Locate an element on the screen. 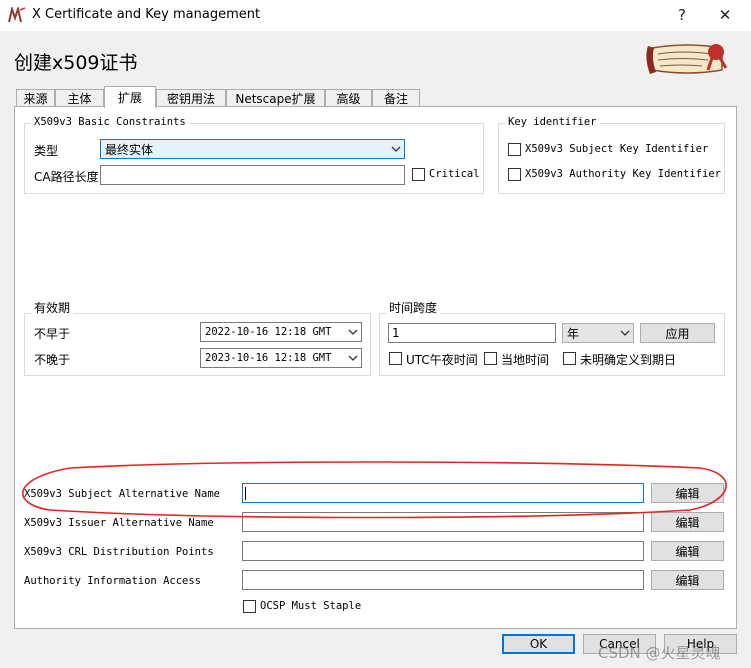 The image size is (751, 668). tab-subject: 主体 is located at coordinates (79, 98).